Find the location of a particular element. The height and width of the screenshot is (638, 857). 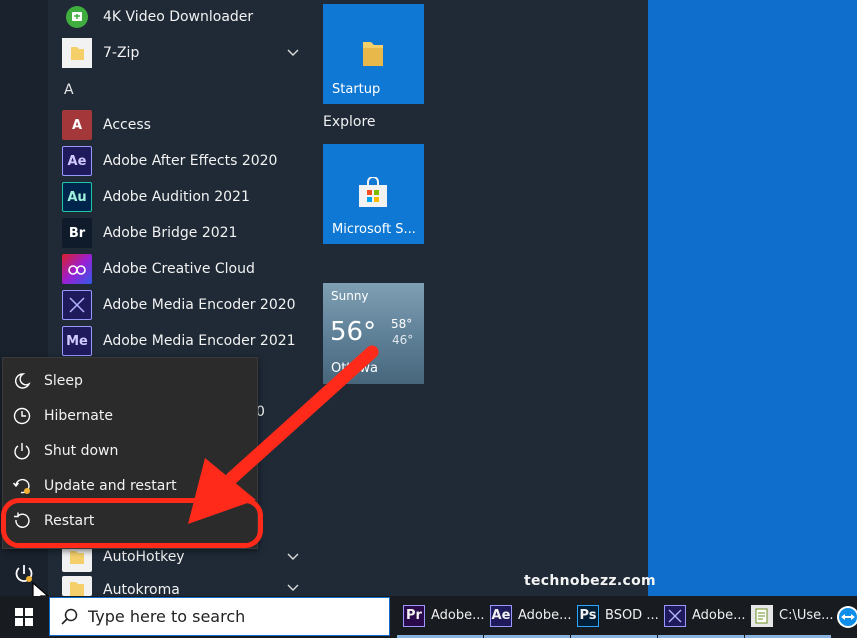

media-encoder-icon: Me is located at coordinates (77, 341).